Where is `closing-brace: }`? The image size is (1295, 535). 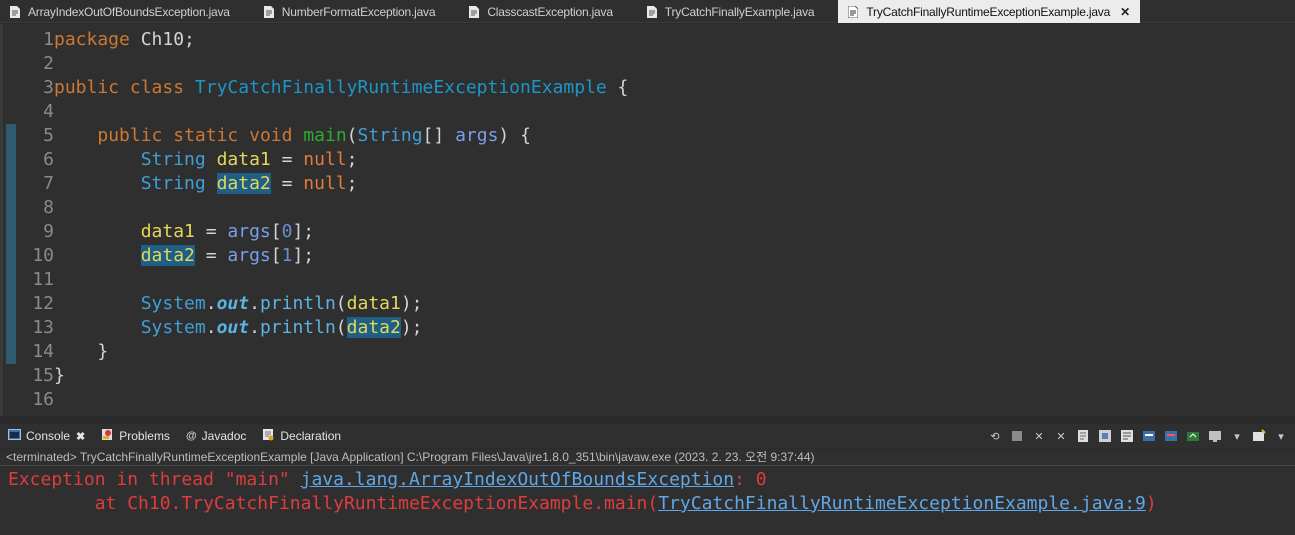 closing-brace: } is located at coordinates (59, 375).